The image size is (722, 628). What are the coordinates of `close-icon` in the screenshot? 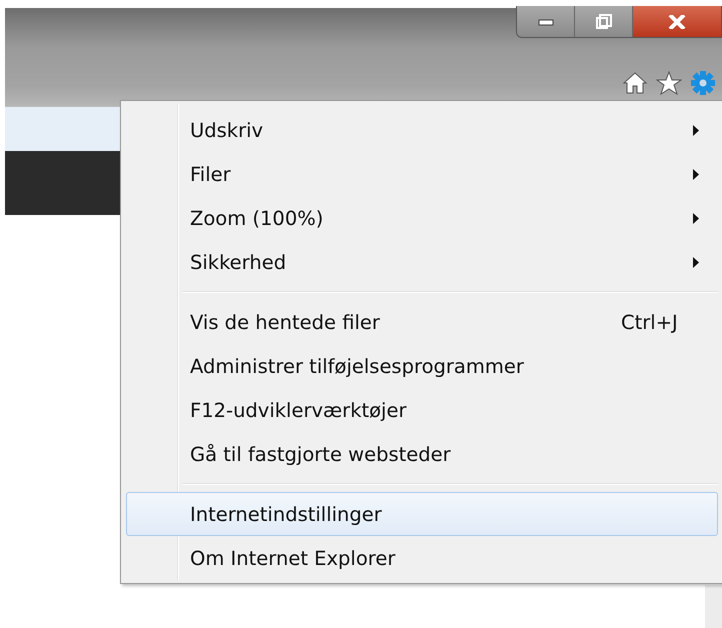 It's located at (677, 21).